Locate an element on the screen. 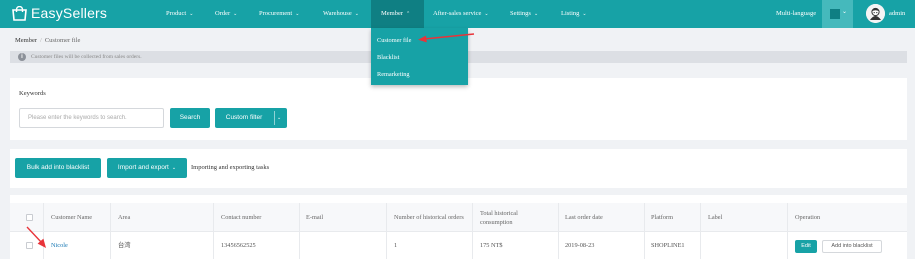 Image resolution: width=915 pixels, height=259 pixels. nav-settings: Settings ⌄ is located at coordinates (524, 14).